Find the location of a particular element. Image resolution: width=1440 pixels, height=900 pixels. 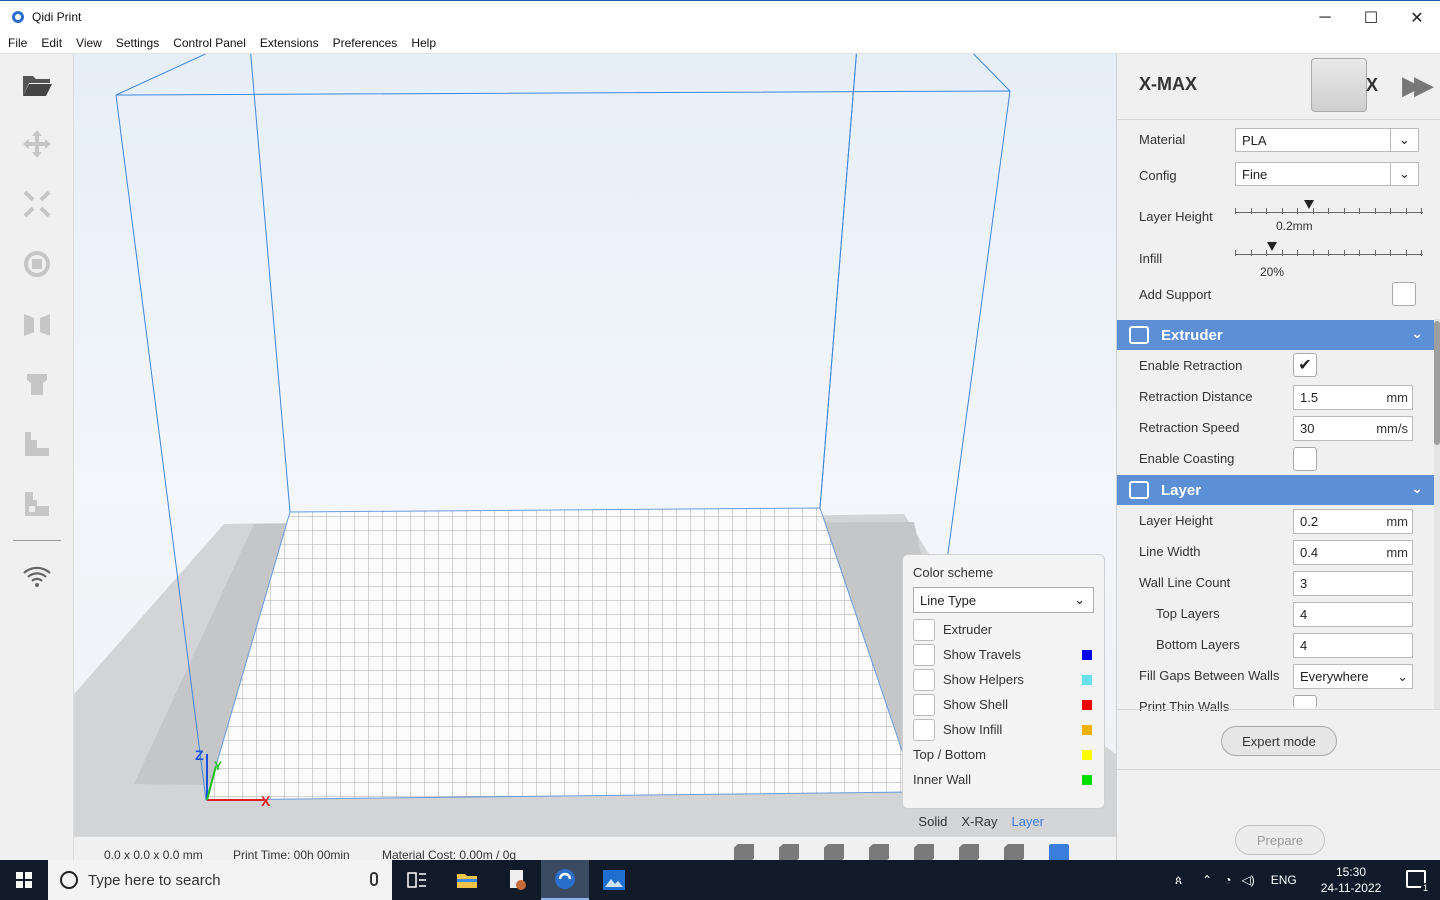

qidi-print-icon is located at coordinates (565, 879).